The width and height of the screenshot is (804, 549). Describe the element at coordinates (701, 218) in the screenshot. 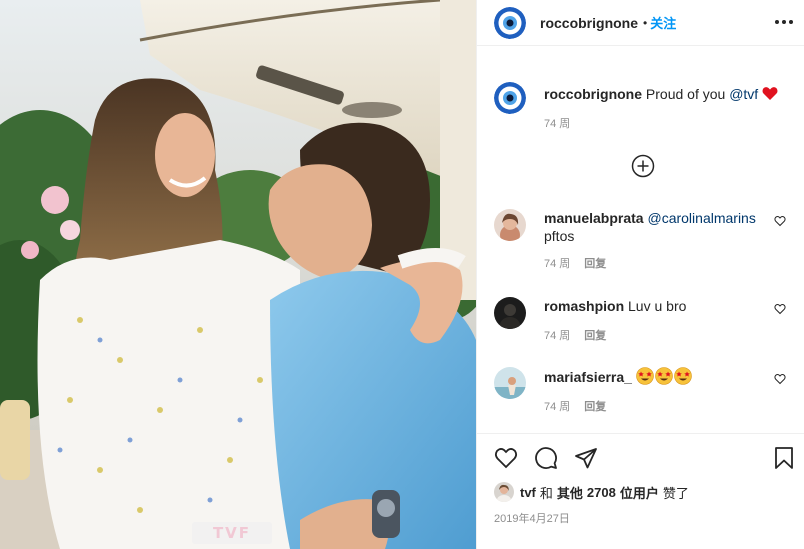

I see `comment-mention: @carolinalmarins` at that location.